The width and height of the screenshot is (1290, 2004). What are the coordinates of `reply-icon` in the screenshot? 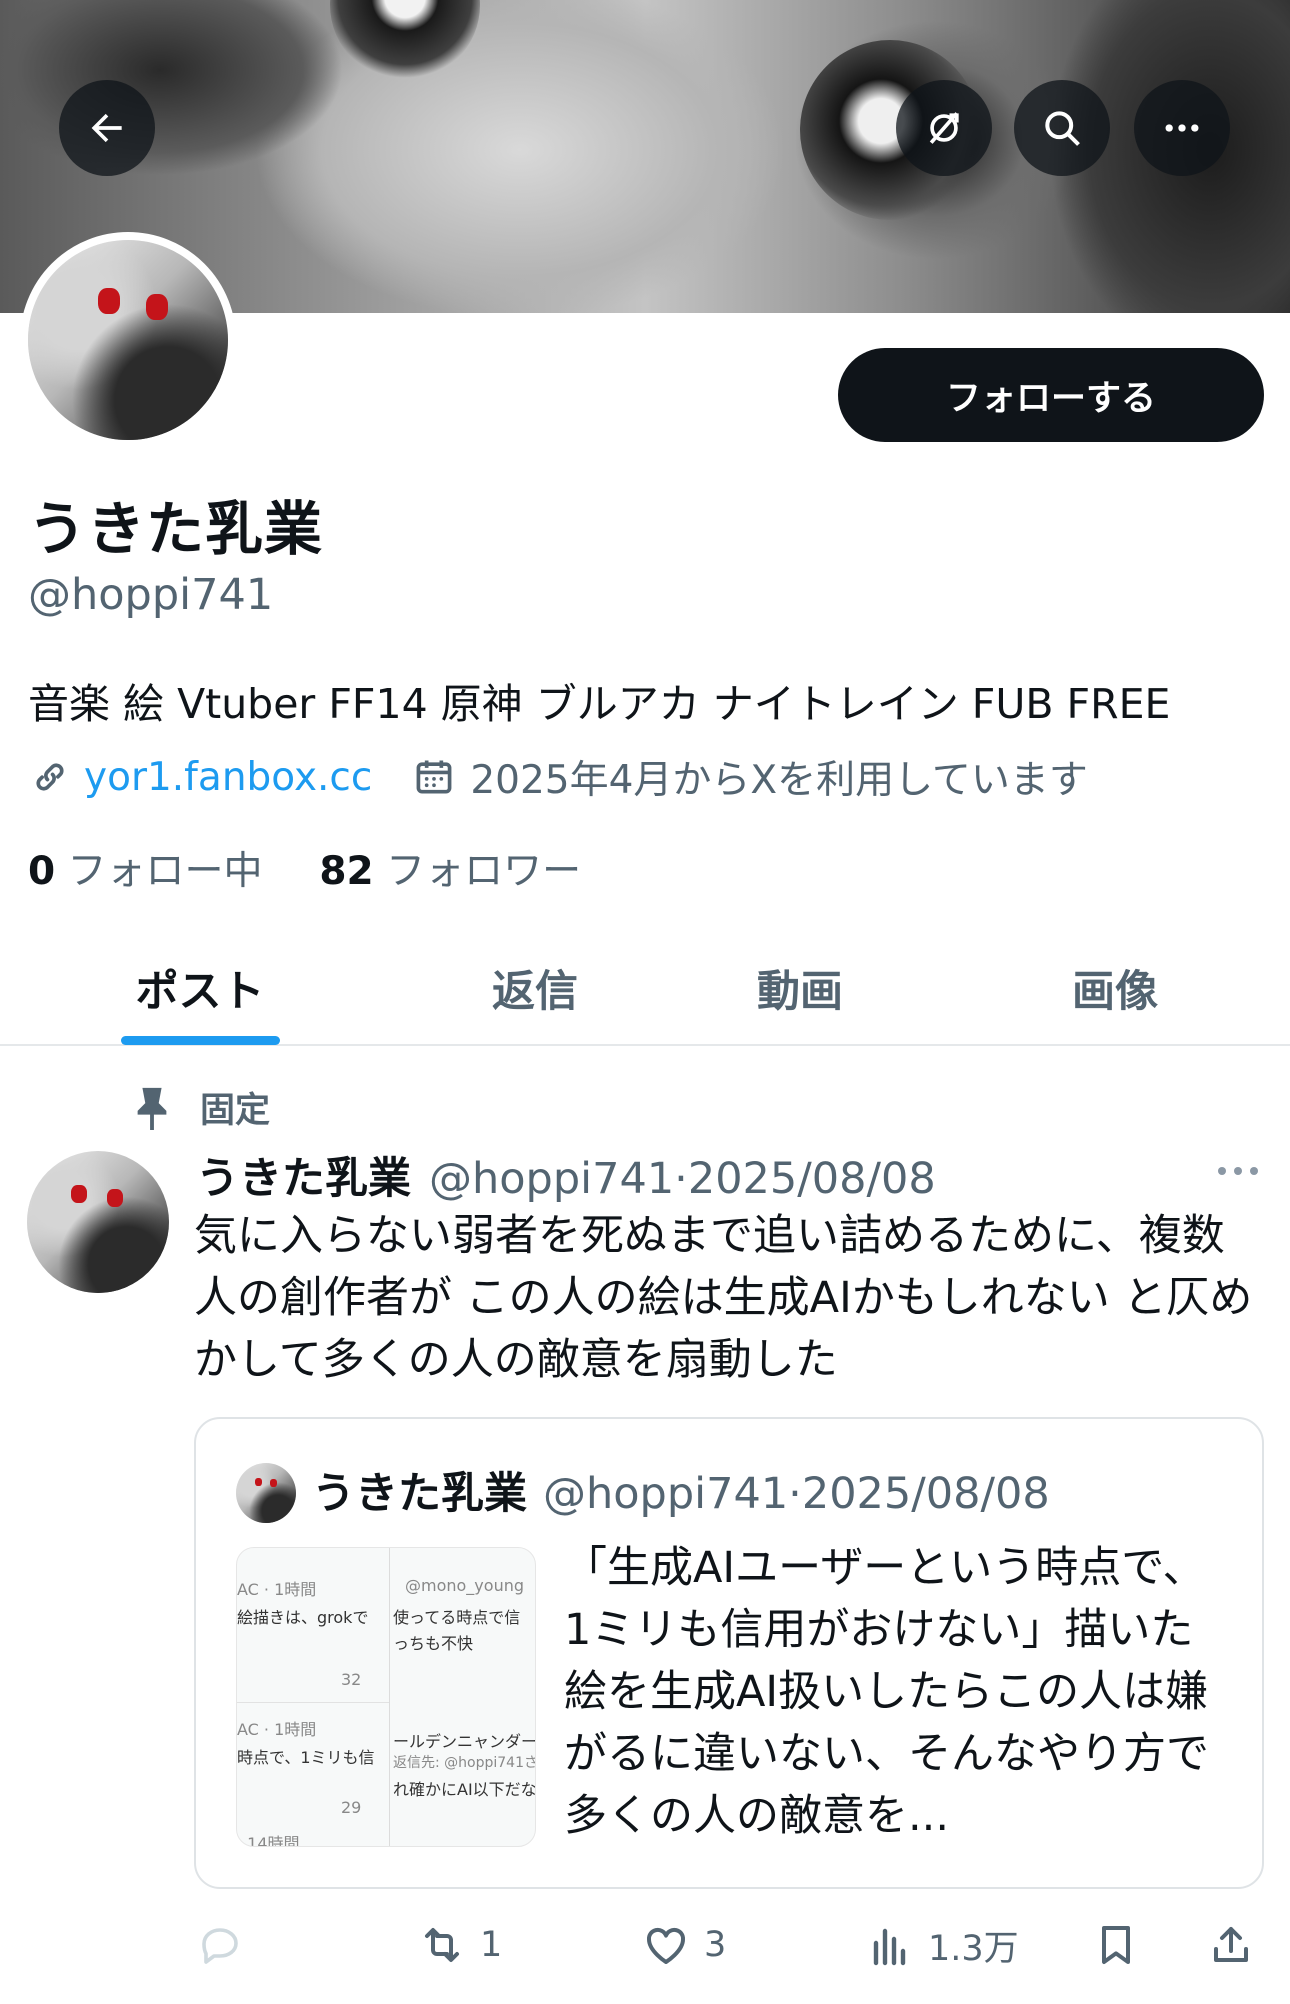 It's located at (220, 1946).